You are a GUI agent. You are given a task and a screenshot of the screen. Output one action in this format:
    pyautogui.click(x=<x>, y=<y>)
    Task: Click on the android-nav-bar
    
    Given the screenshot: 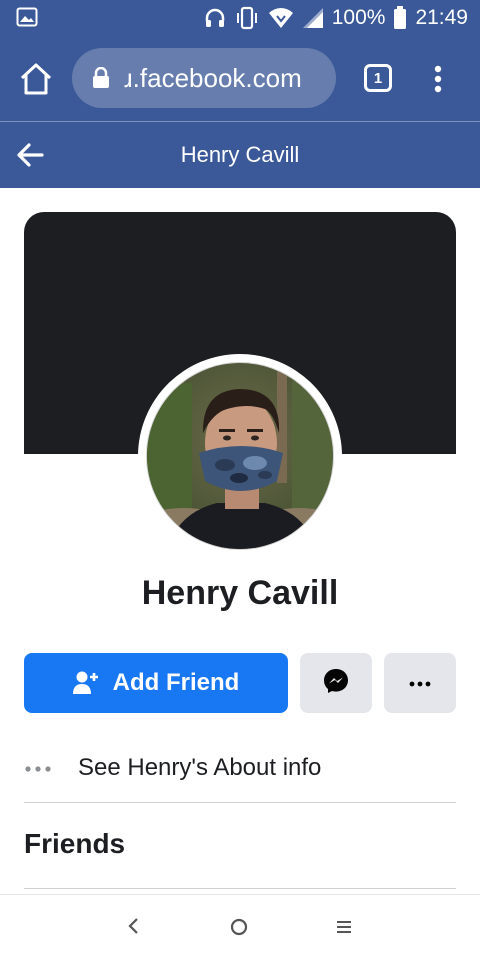 What is the action you would take?
    pyautogui.click(x=240, y=927)
    